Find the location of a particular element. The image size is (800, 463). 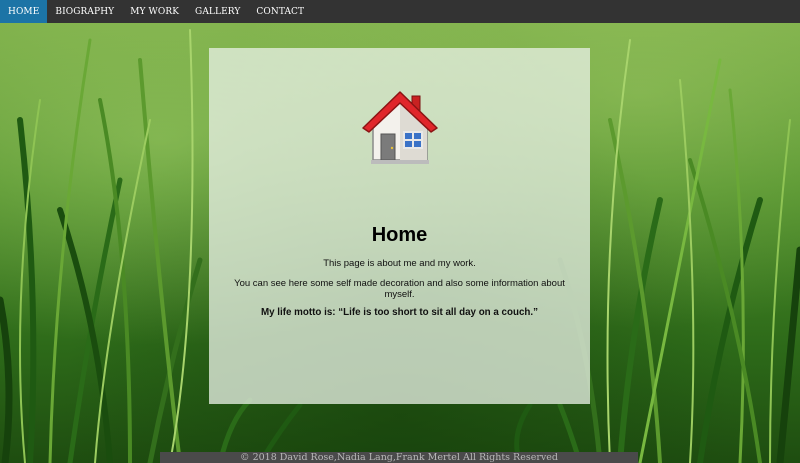

nav-item-biography: BIOGRAPHY is located at coordinates (84, 11).